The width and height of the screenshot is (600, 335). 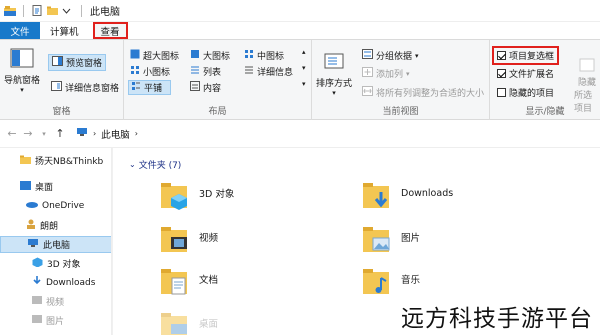 I want to click on preview-pane-button: 预览窗格, so click(x=77, y=62).